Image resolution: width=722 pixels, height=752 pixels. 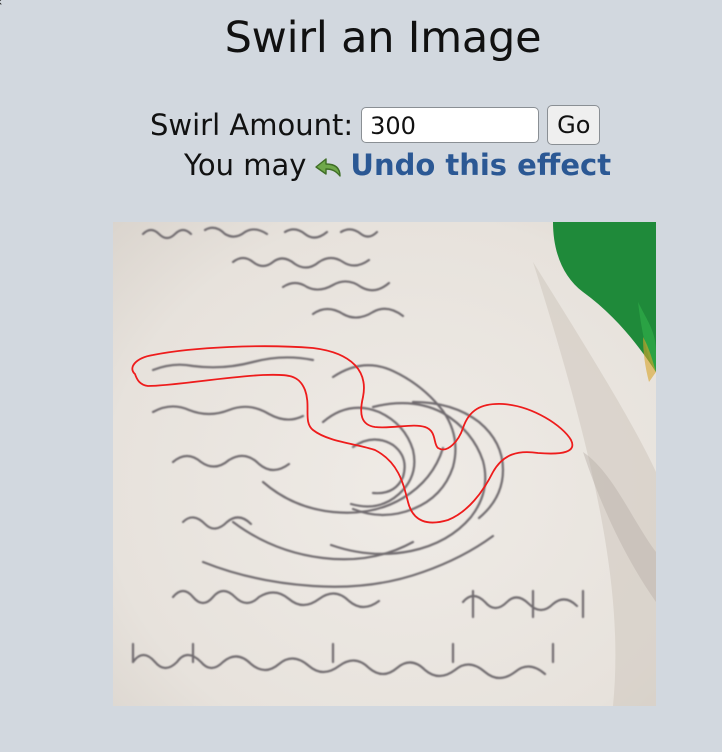 What do you see at coordinates (574, 125) in the screenshot?
I see `go-button: Go` at bounding box center [574, 125].